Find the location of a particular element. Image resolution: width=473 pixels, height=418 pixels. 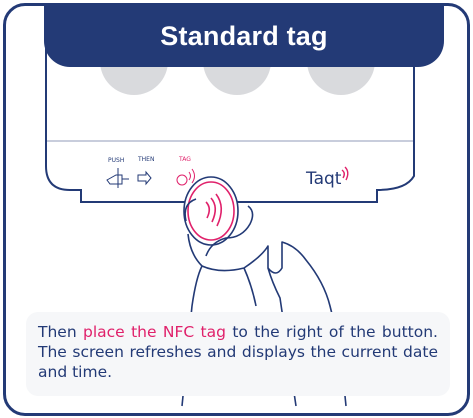

brand-logo: Taqt is located at coordinates (324, 179).